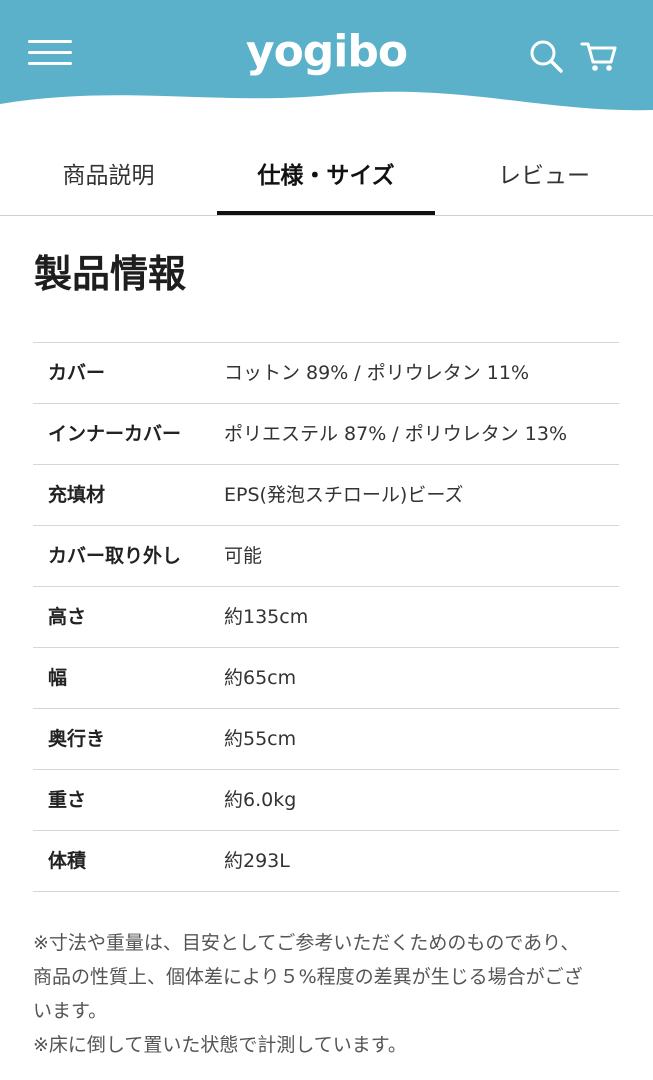  I want to click on tab-product-description: 商品説明, so click(108, 178).